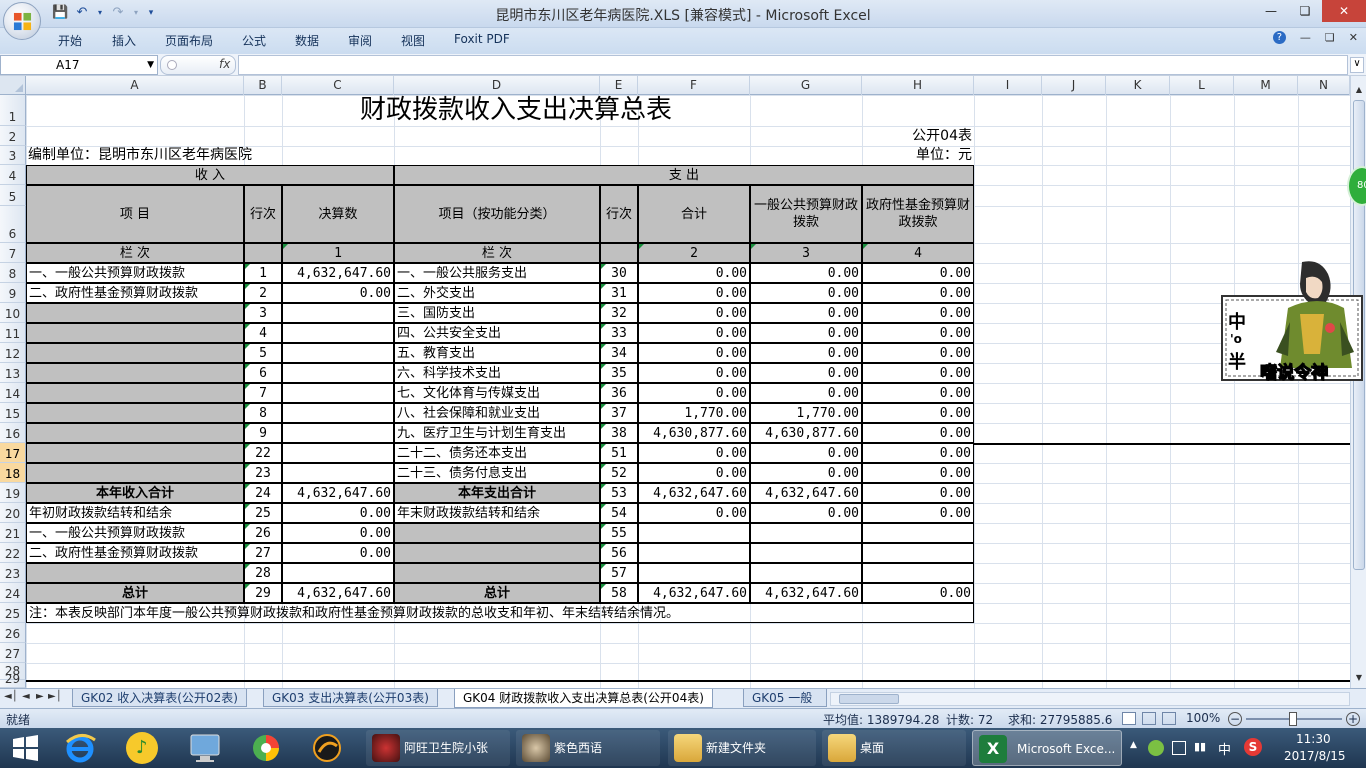  What do you see at coordinates (497, 413) in the screenshot?
I see `expense-item-cell: 八、社会保障和就业支出` at bounding box center [497, 413].